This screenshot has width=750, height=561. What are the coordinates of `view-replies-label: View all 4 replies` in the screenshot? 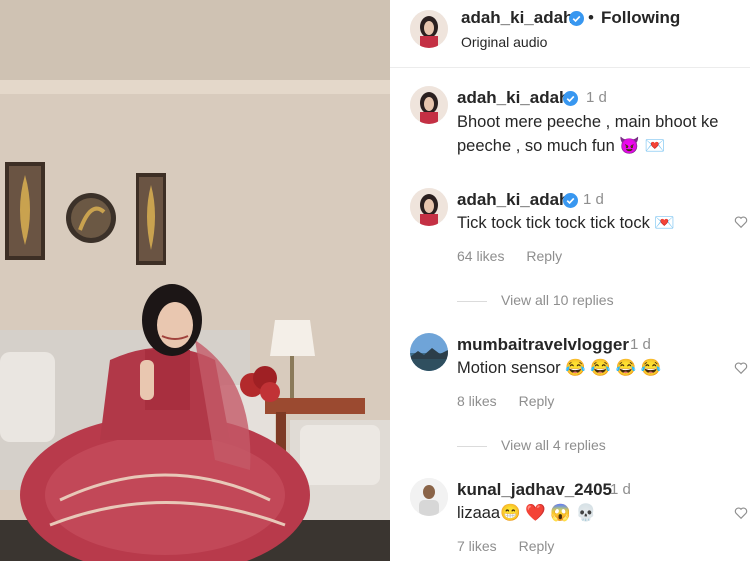 It's located at (553, 445).